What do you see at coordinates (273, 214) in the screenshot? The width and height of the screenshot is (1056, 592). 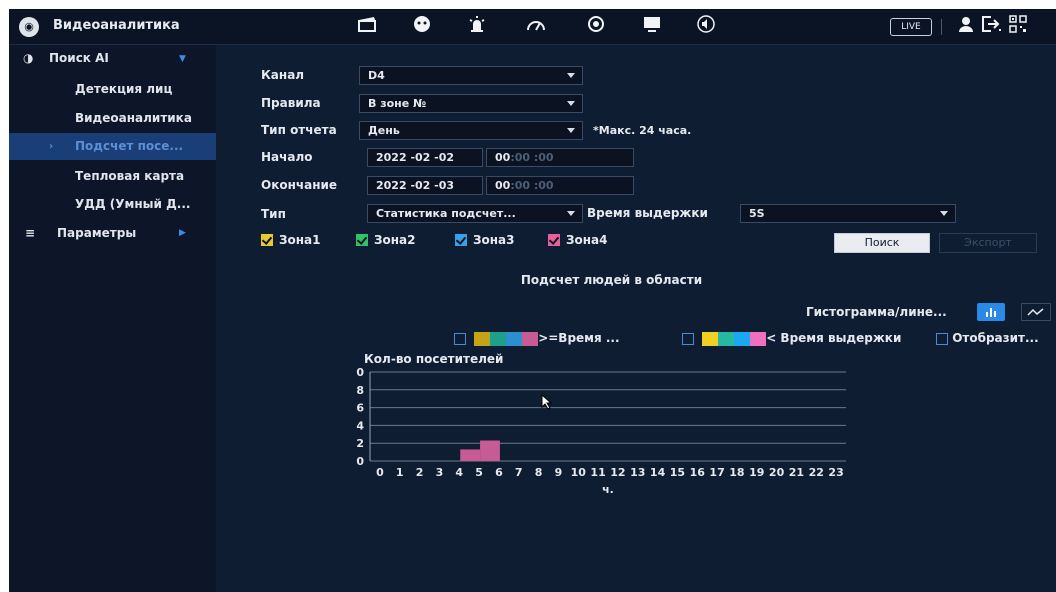 I see `type-label: Тип` at bounding box center [273, 214].